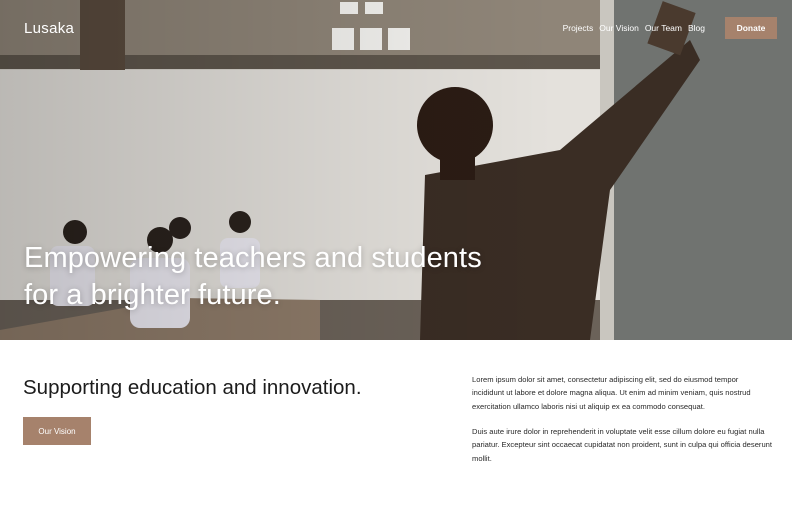 The image size is (792, 509). I want to click on main-nav: Projects Our Vision Our Team Blog, so click(634, 28).